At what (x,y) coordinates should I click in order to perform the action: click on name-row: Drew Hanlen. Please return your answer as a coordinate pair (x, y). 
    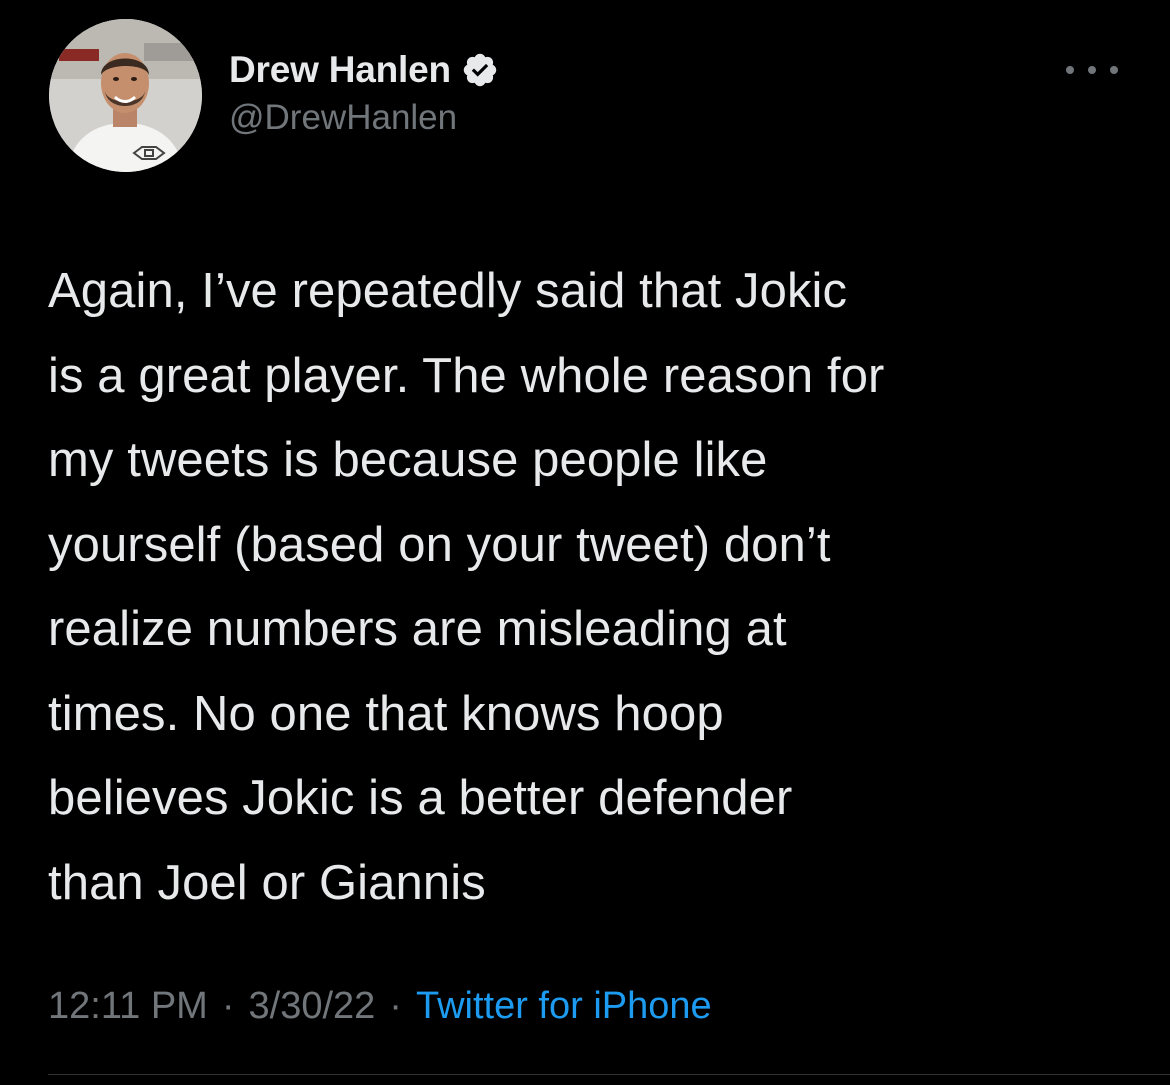
    Looking at the image, I should click on (364, 70).